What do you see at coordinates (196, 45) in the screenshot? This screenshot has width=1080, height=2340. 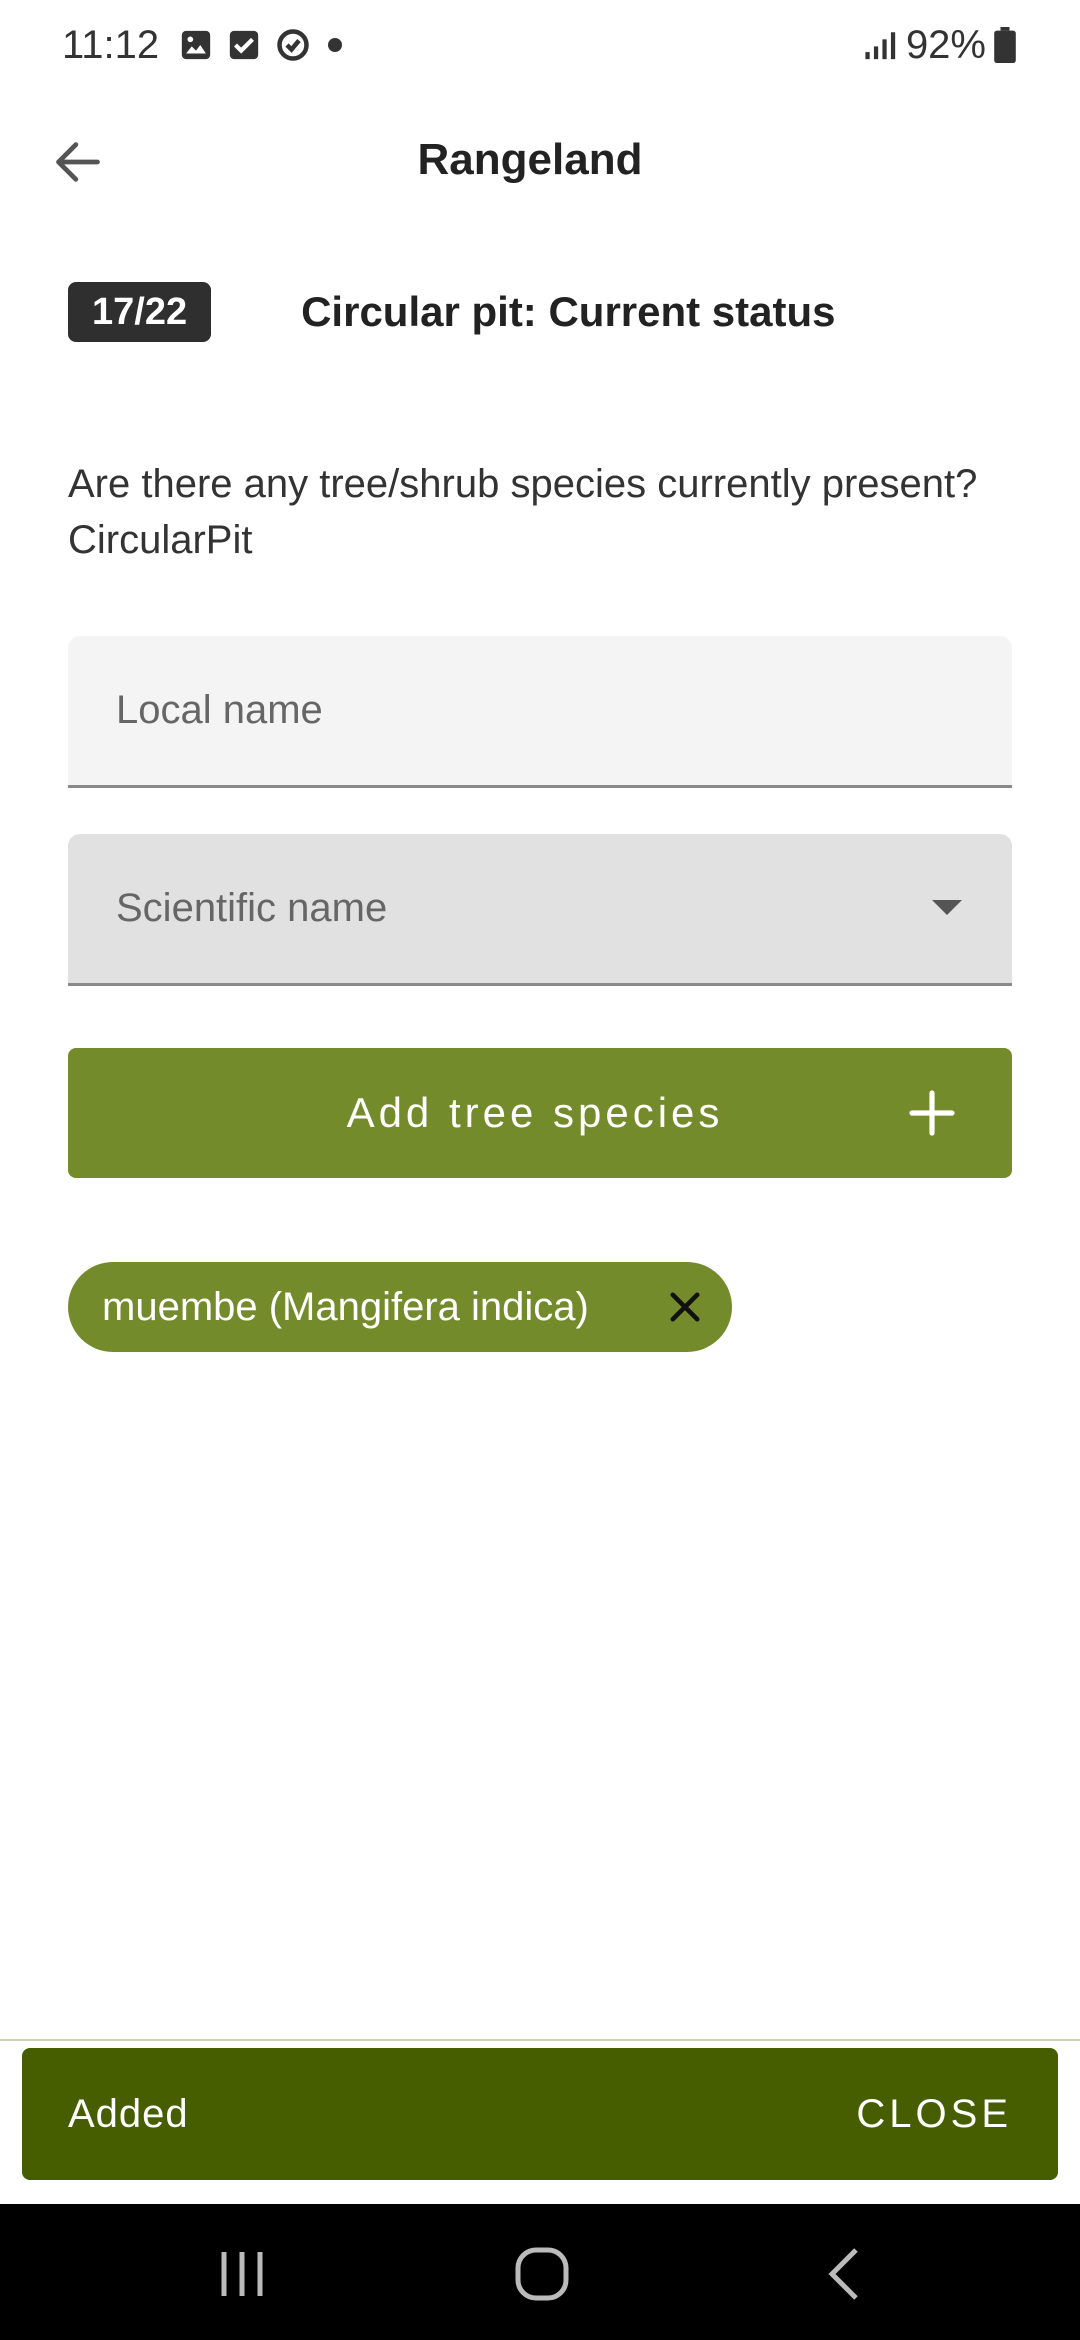 I see `image-icon` at bounding box center [196, 45].